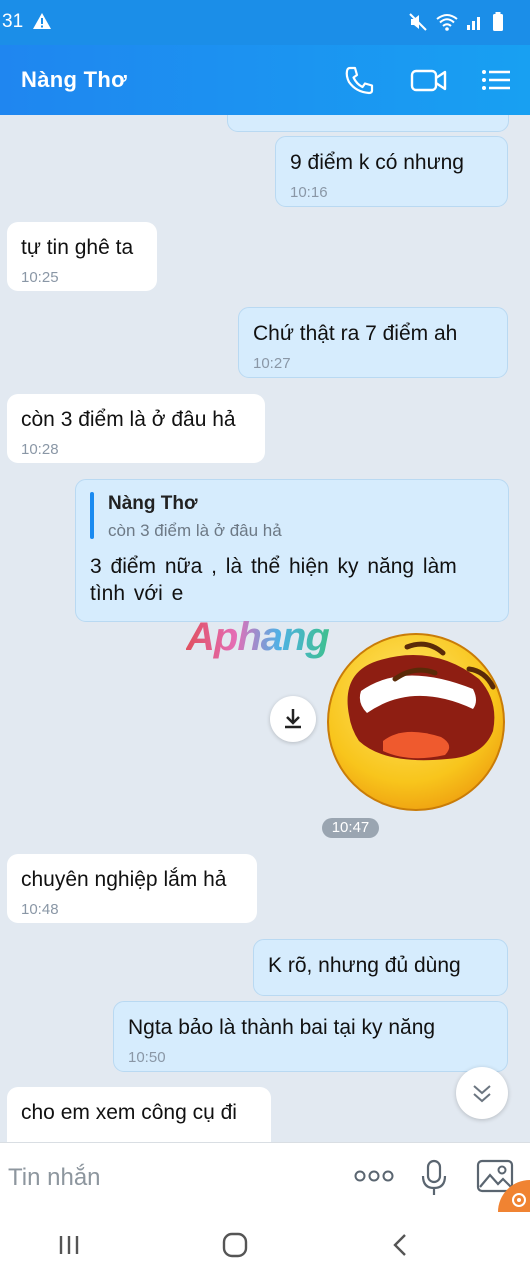 Image resolution: width=530 pixels, height=1280 pixels. I want to click on status-bar: 31, so click(265, 22).